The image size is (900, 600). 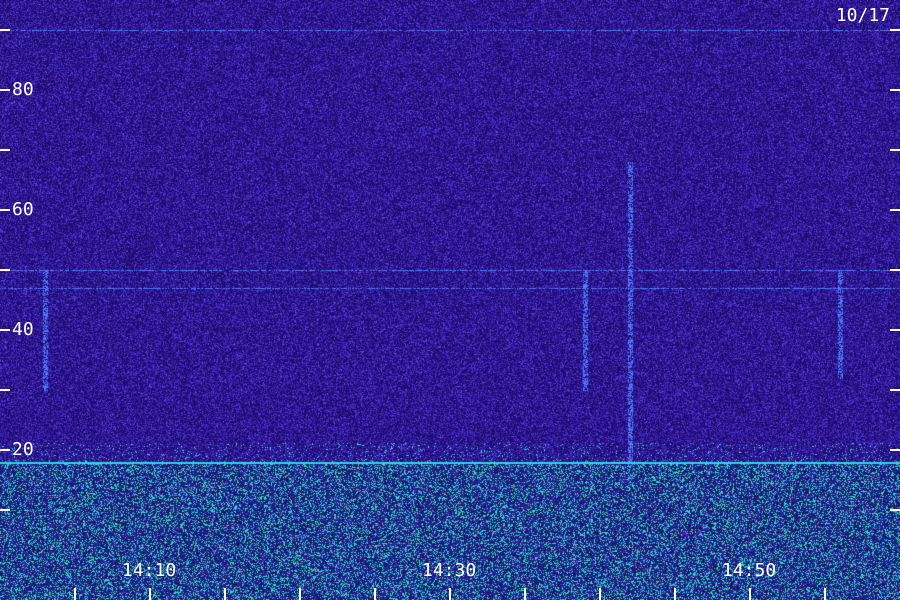 What do you see at coordinates (149, 570) in the screenshot?
I see `x-tick-label: 14:10` at bounding box center [149, 570].